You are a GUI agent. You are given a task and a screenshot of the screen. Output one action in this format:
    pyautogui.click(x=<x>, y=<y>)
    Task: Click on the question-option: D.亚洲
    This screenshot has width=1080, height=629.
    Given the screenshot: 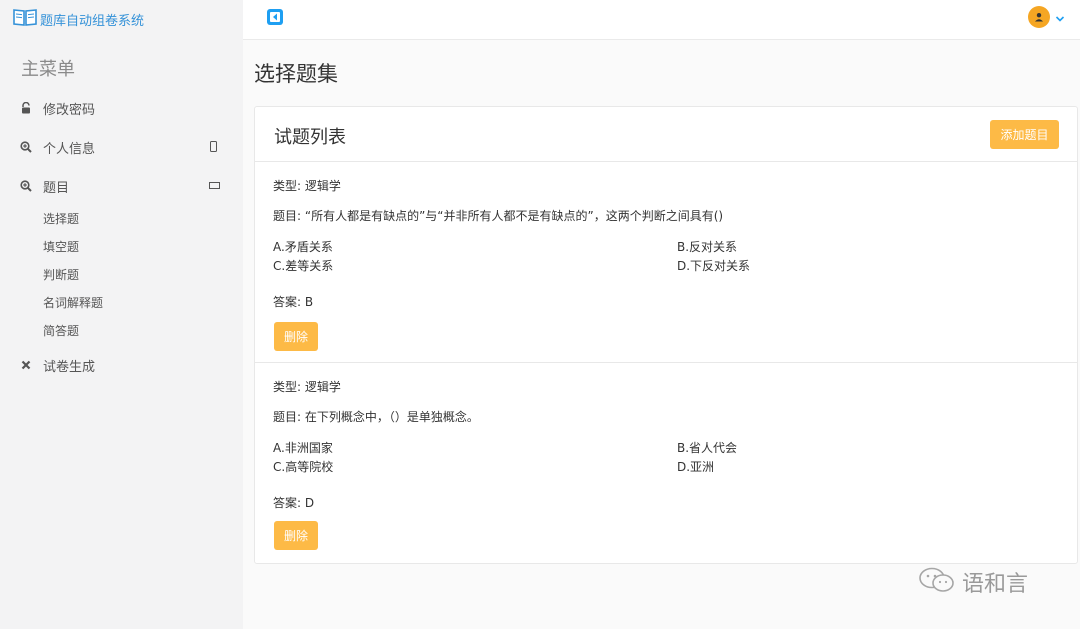 What is the action you would take?
    pyautogui.click(x=696, y=467)
    